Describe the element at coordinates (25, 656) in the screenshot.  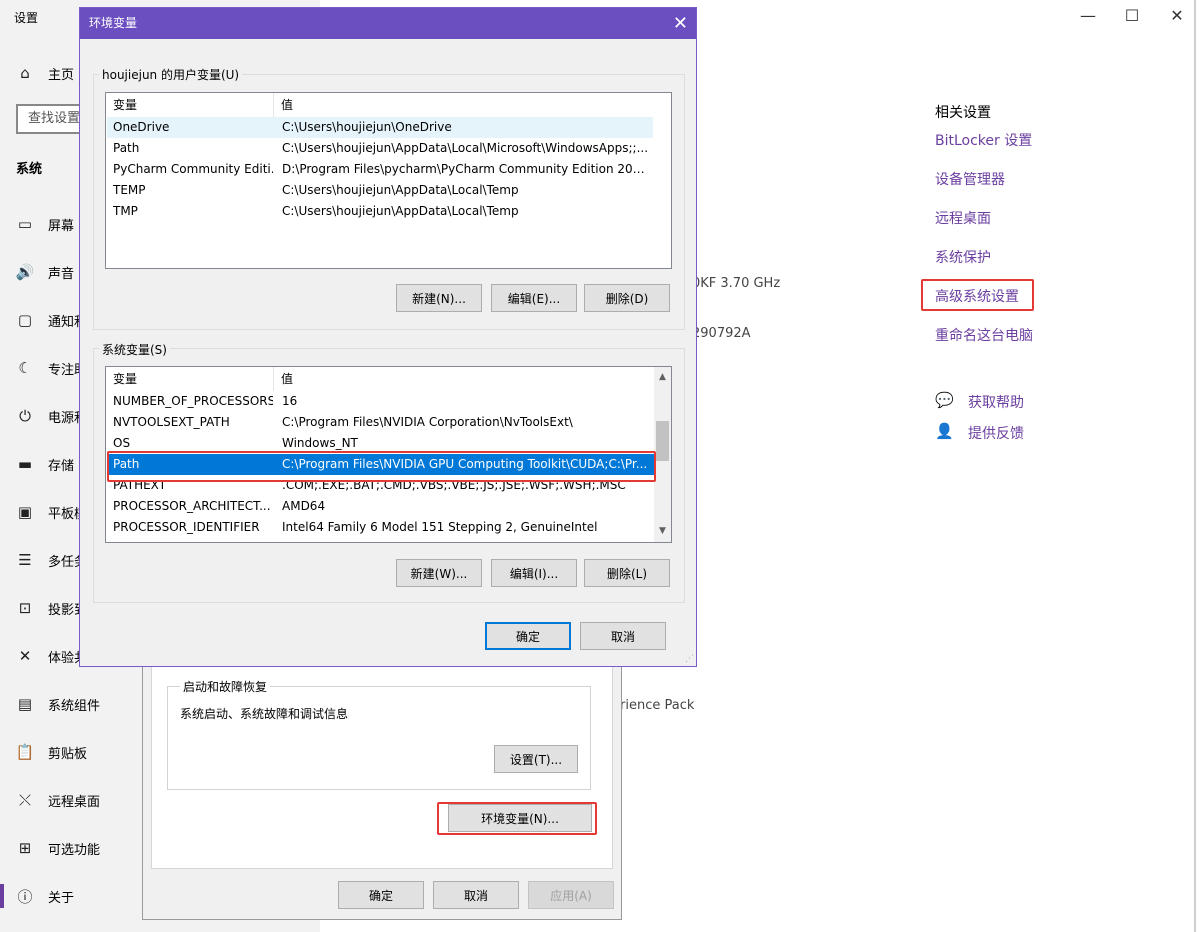
I see `shared-experiences-icon: ✕` at that location.